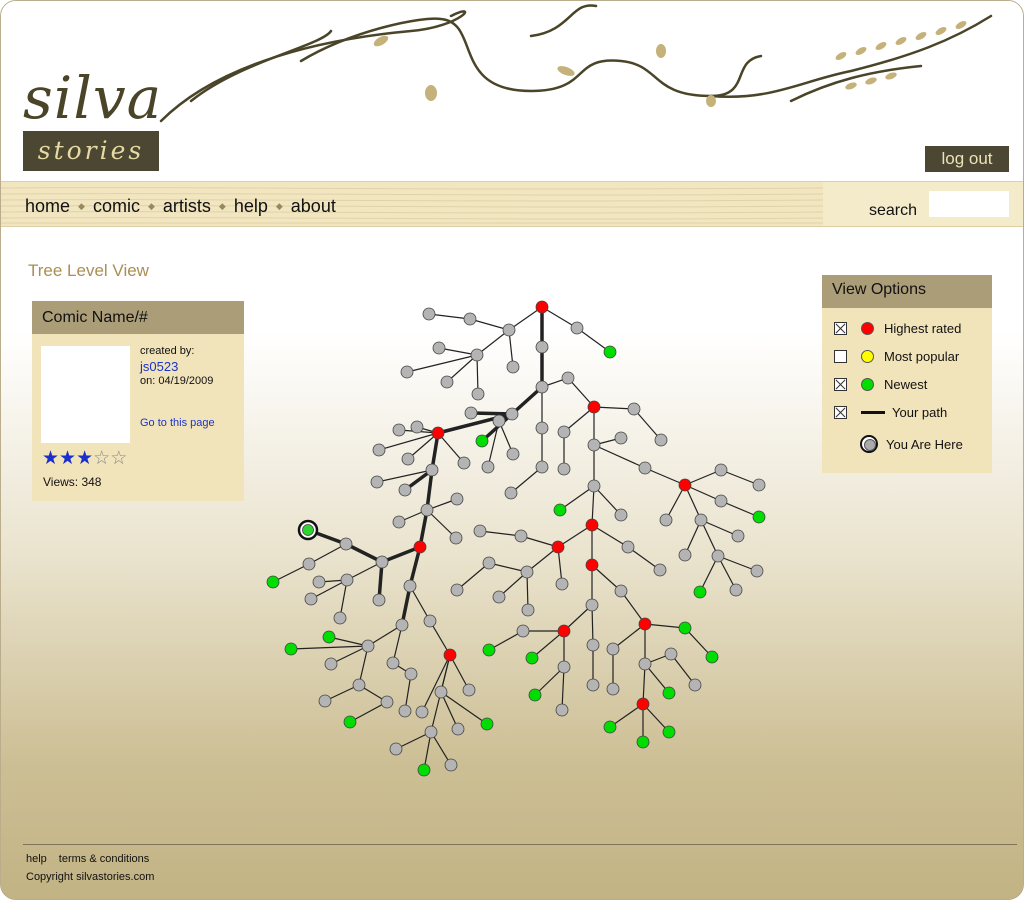 The width and height of the screenshot is (1024, 900). Describe the element at coordinates (36, 859) in the screenshot. I see `footer-help-link: help` at that location.